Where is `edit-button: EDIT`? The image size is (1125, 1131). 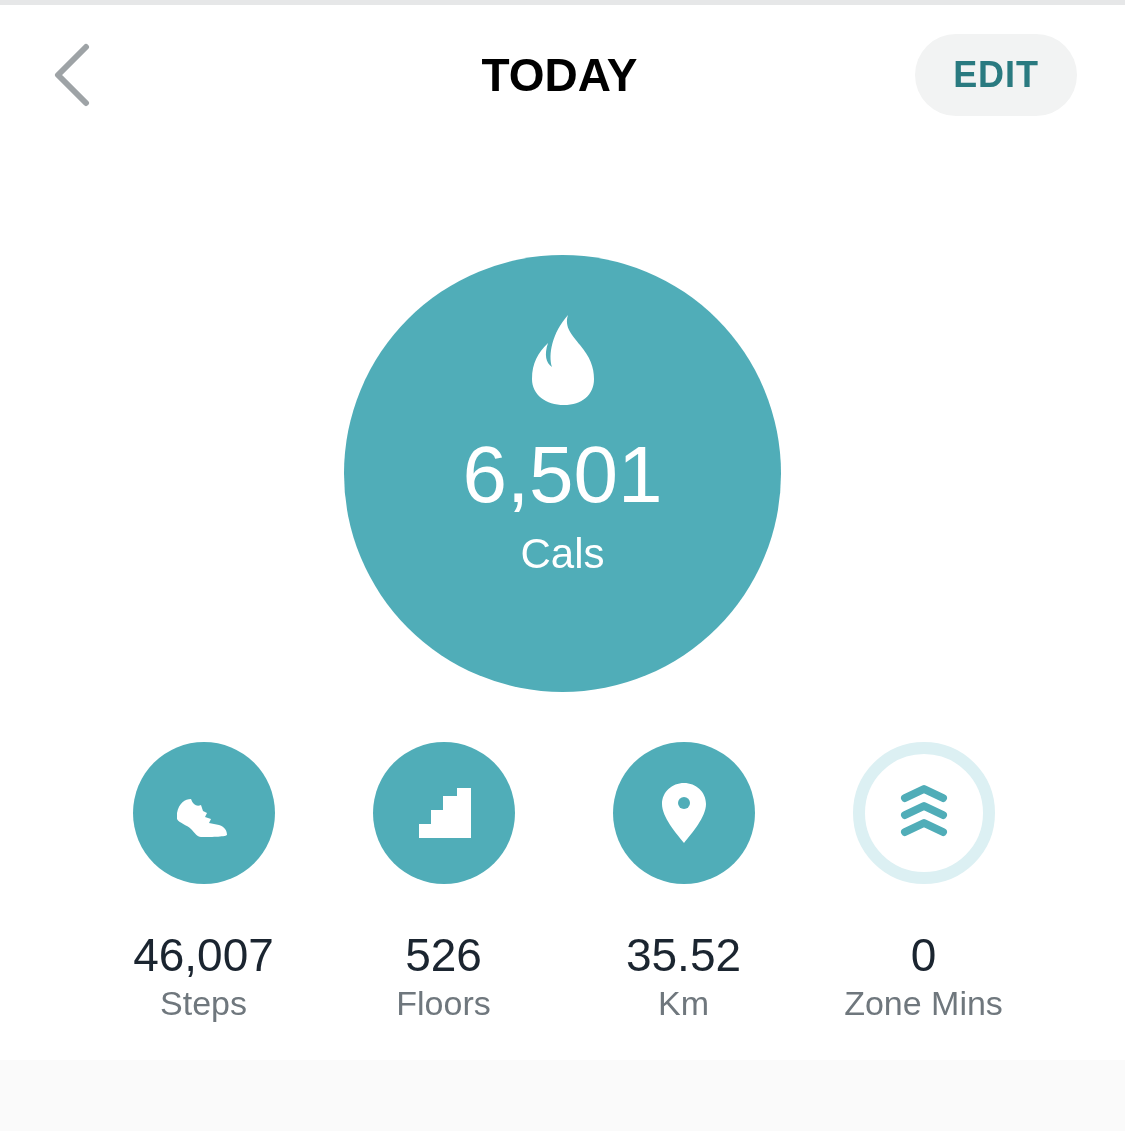
edit-button: EDIT is located at coordinates (996, 75).